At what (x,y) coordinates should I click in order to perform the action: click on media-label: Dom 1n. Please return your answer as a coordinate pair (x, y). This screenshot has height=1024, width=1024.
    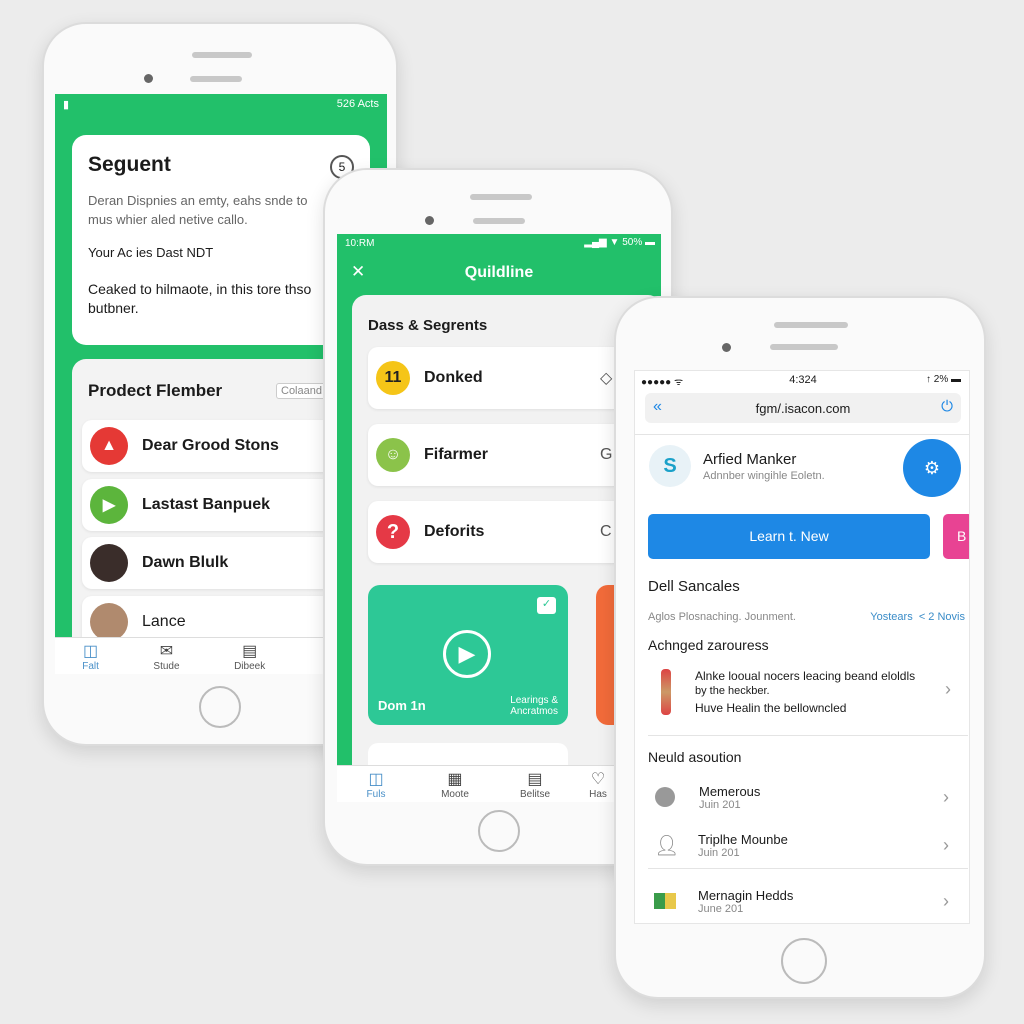
    Looking at the image, I should click on (402, 705).